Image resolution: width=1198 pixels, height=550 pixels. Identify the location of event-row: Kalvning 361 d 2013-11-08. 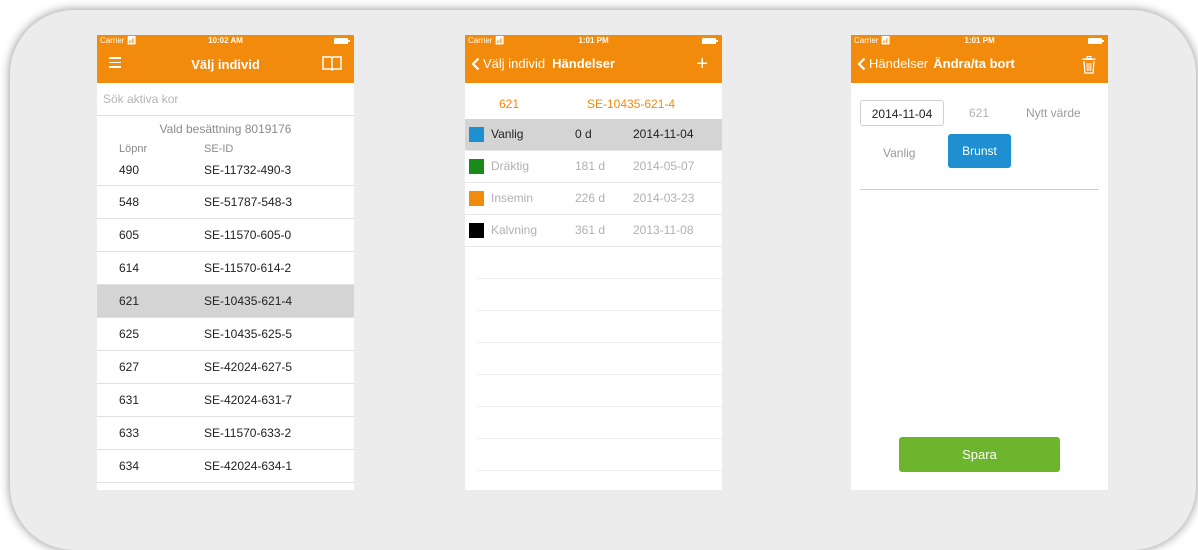
(593, 231).